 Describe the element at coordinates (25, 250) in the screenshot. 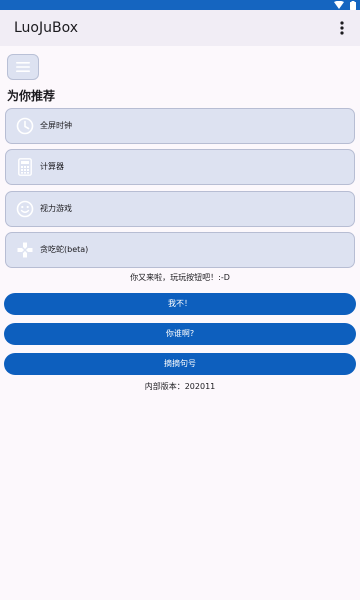

I see `gamepad-icon` at that location.